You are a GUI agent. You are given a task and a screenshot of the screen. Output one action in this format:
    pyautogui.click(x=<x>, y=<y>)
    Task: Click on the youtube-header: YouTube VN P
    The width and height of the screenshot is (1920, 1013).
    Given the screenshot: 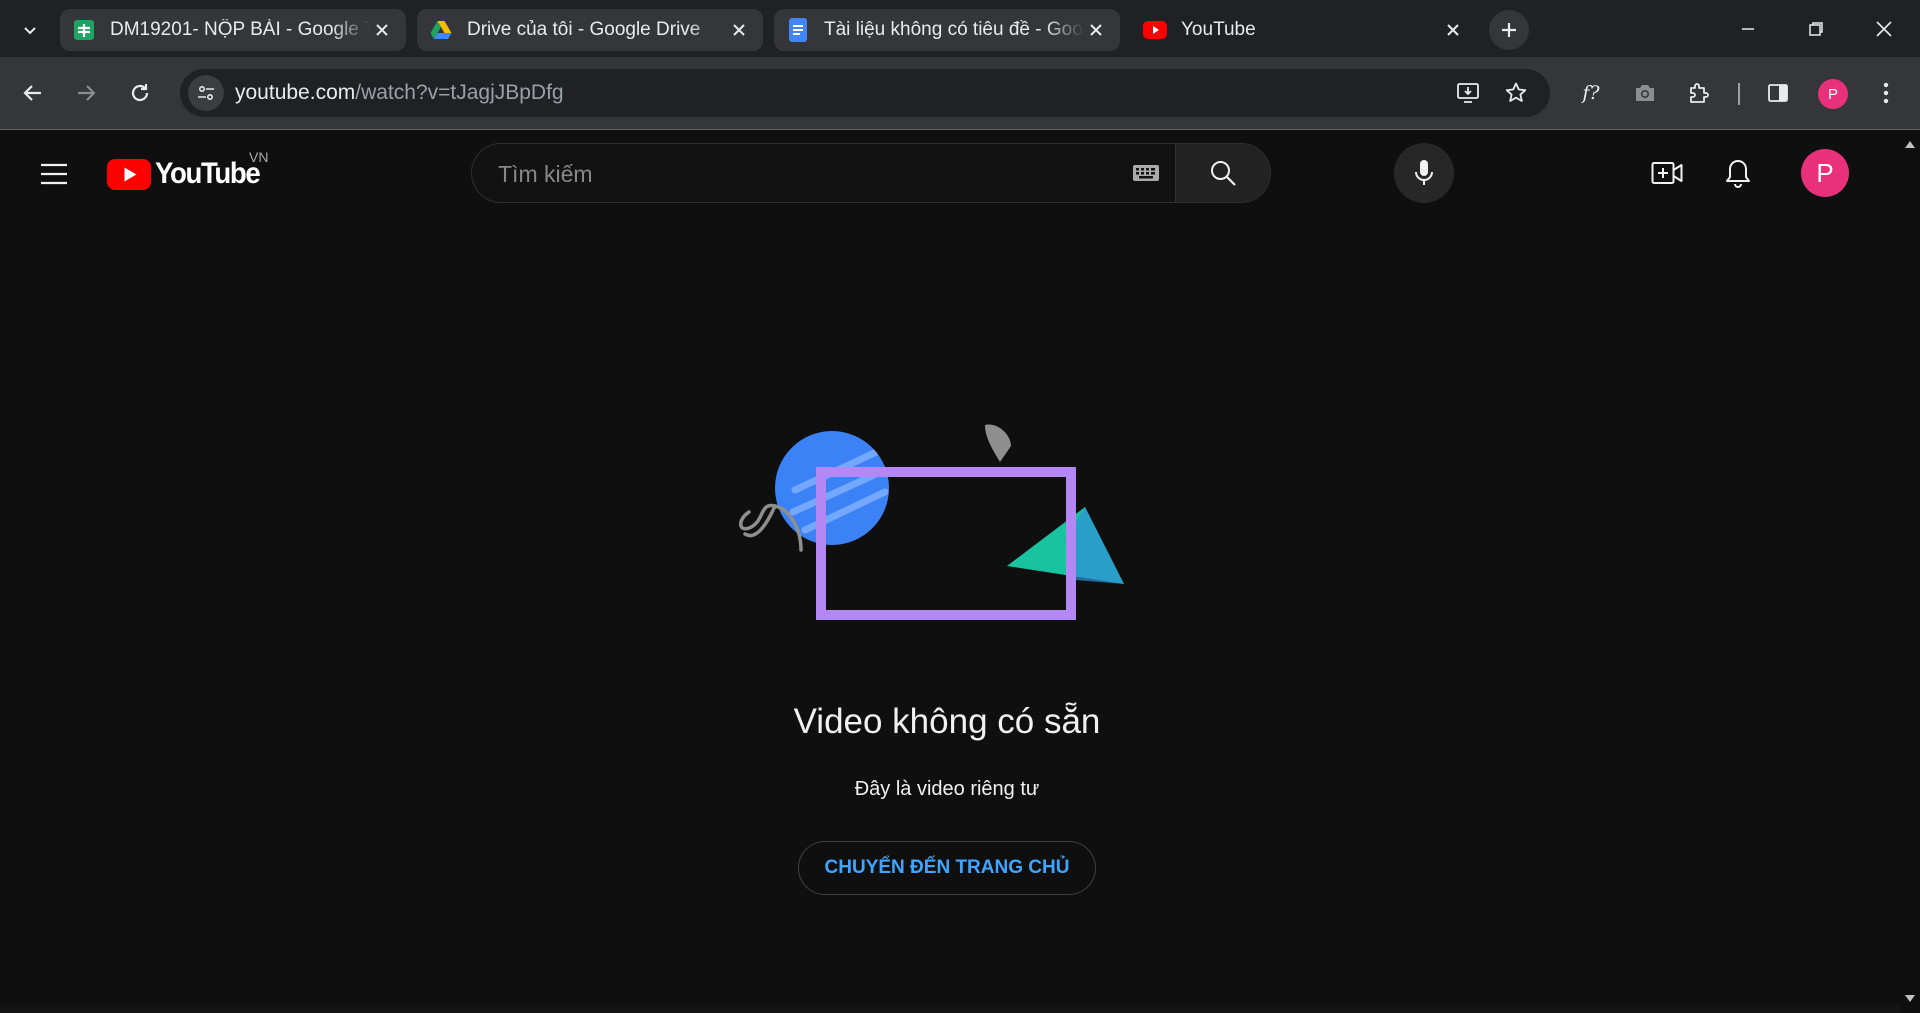 What is the action you would take?
    pyautogui.click(x=950, y=173)
    